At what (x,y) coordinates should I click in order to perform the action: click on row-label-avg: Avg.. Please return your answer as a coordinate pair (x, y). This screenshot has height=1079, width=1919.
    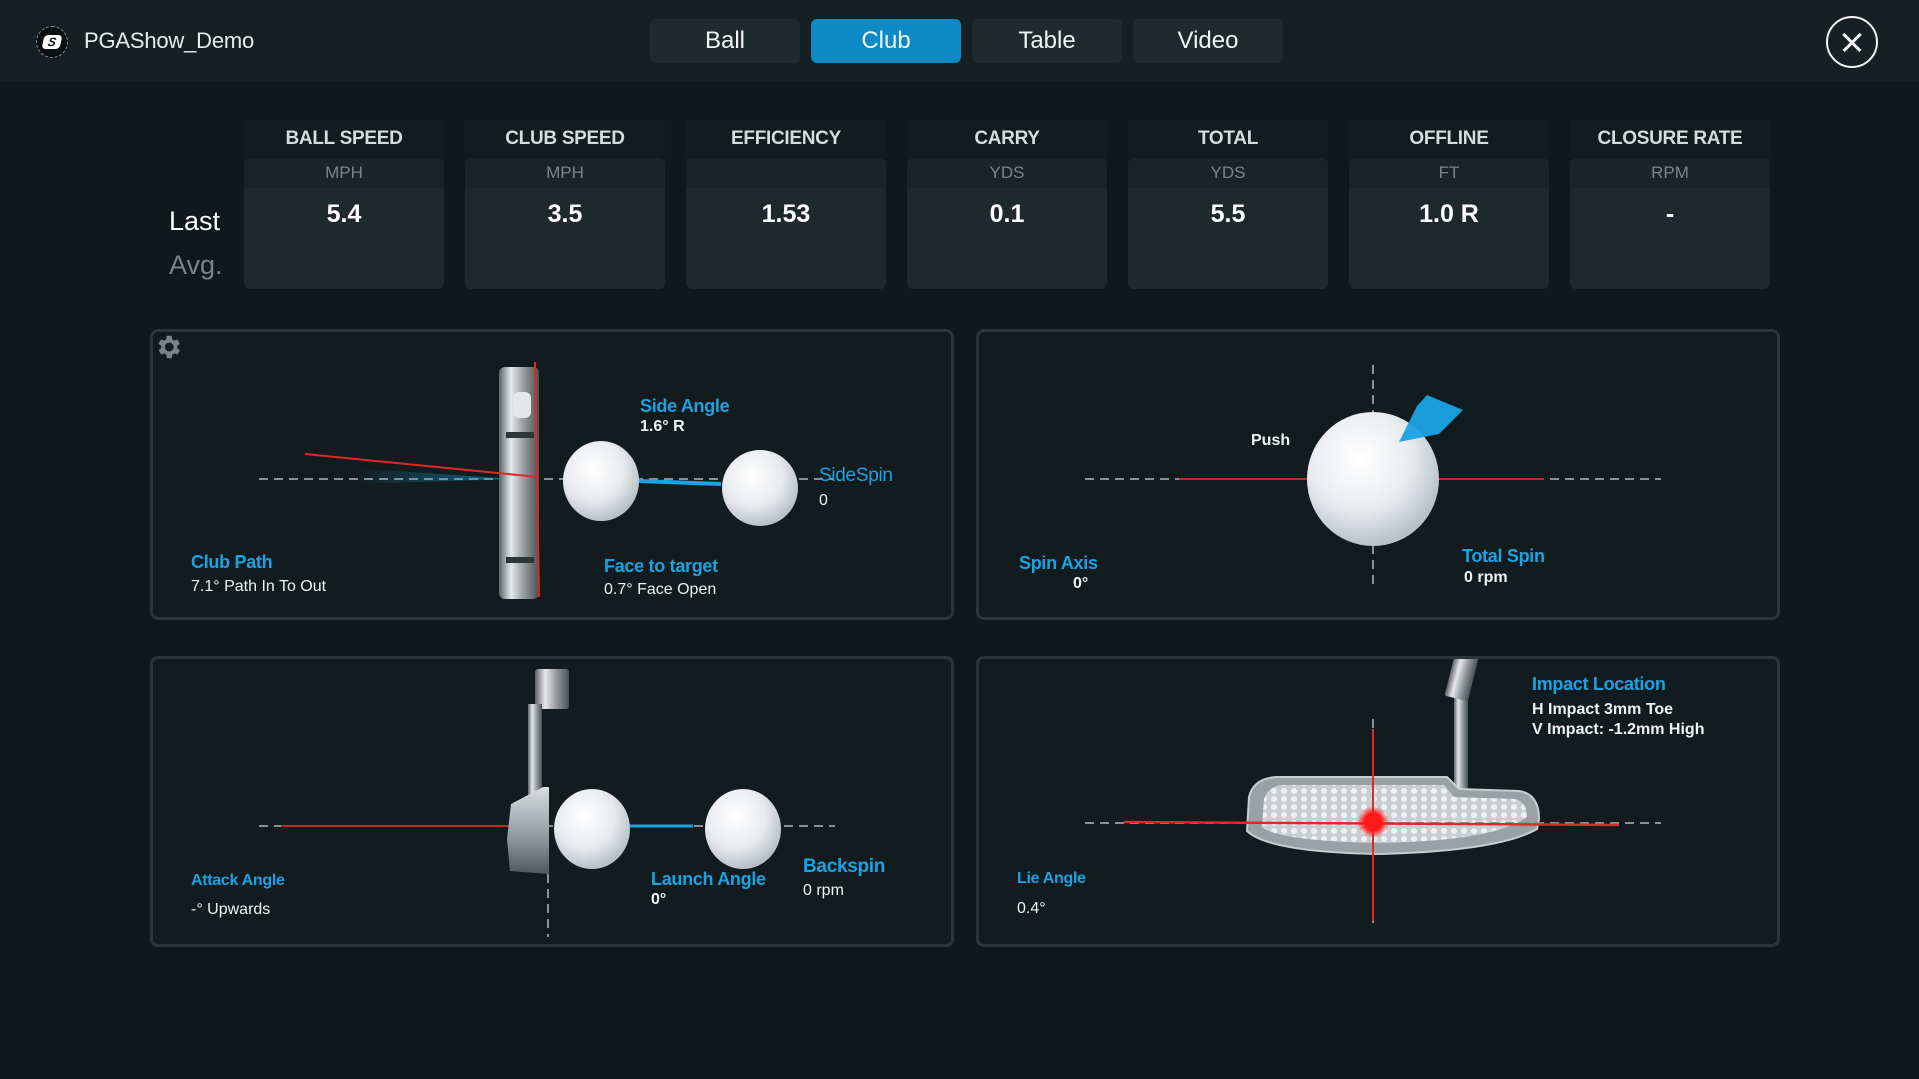
    Looking at the image, I should click on (196, 265).